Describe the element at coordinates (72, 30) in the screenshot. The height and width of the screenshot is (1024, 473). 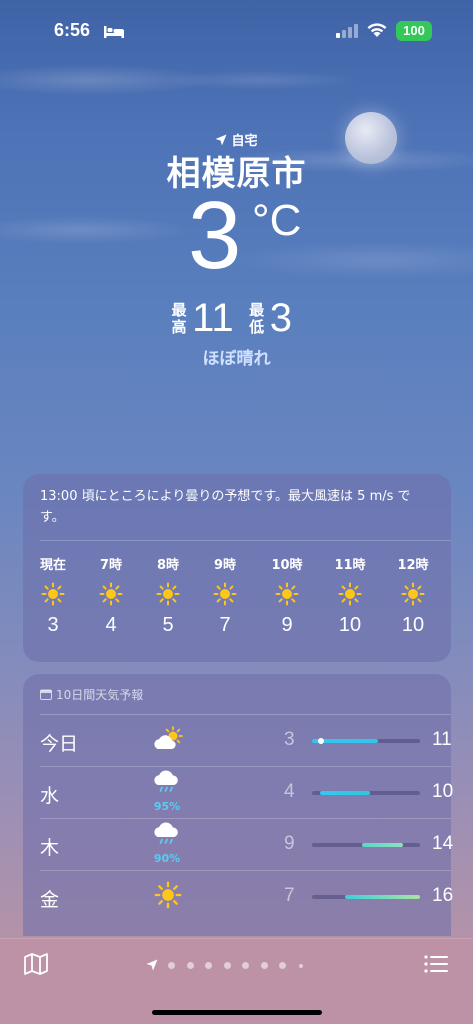
I see `status-time: 6:56` at that location.